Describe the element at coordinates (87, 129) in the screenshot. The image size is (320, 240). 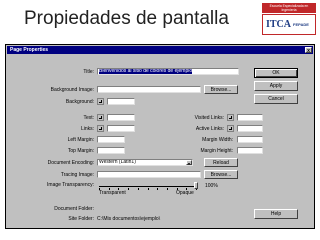
I see `links-label: Links:` at that location.